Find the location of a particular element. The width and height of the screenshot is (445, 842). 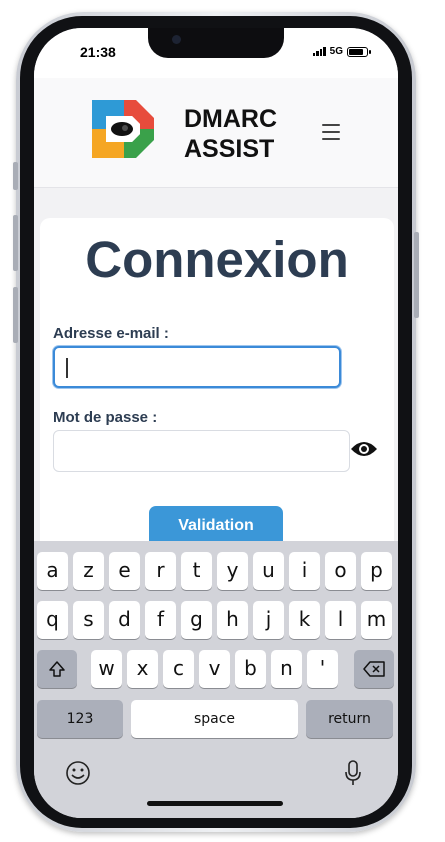

email-label: Adresse e-mail : is located at coordinates (111, 333).